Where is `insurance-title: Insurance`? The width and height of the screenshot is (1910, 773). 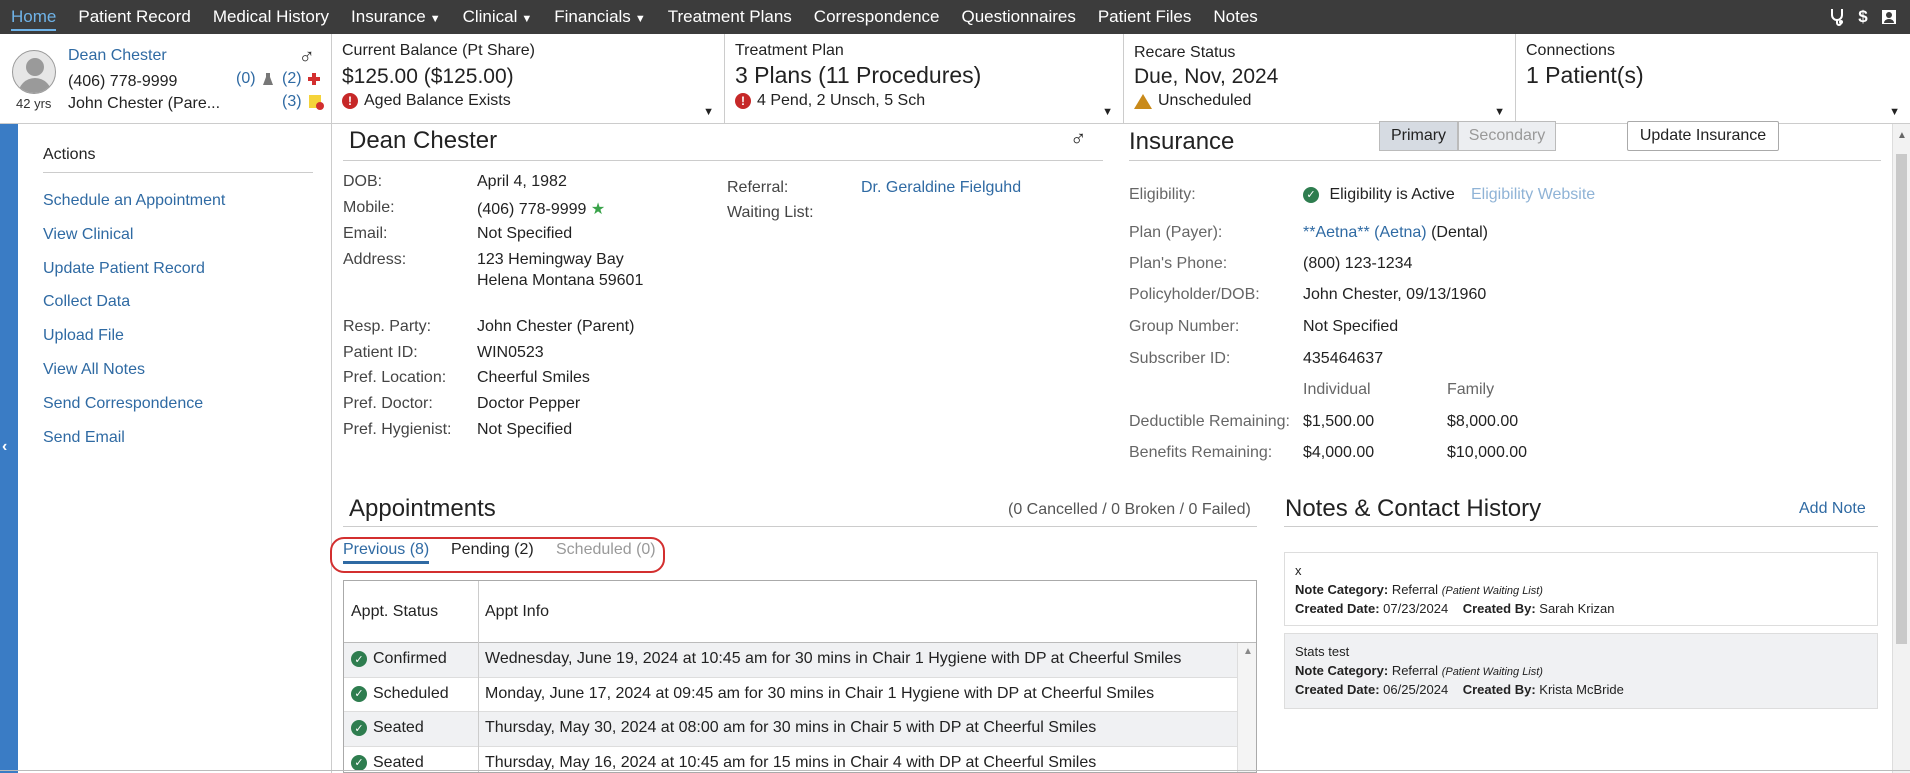
insurance-title: Insurance is located at coordinates (1182, 141).